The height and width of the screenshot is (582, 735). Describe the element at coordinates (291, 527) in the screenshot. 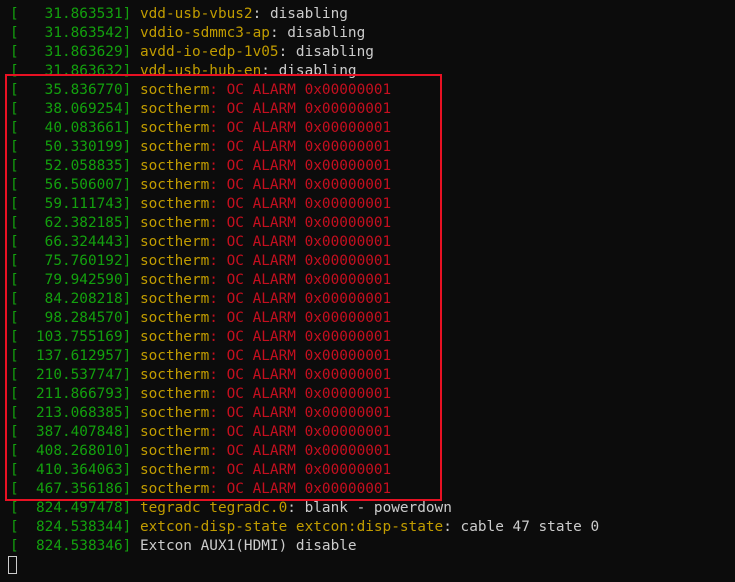

I see `log-device: extcon-disp-state extcon:disp-state` at that location.